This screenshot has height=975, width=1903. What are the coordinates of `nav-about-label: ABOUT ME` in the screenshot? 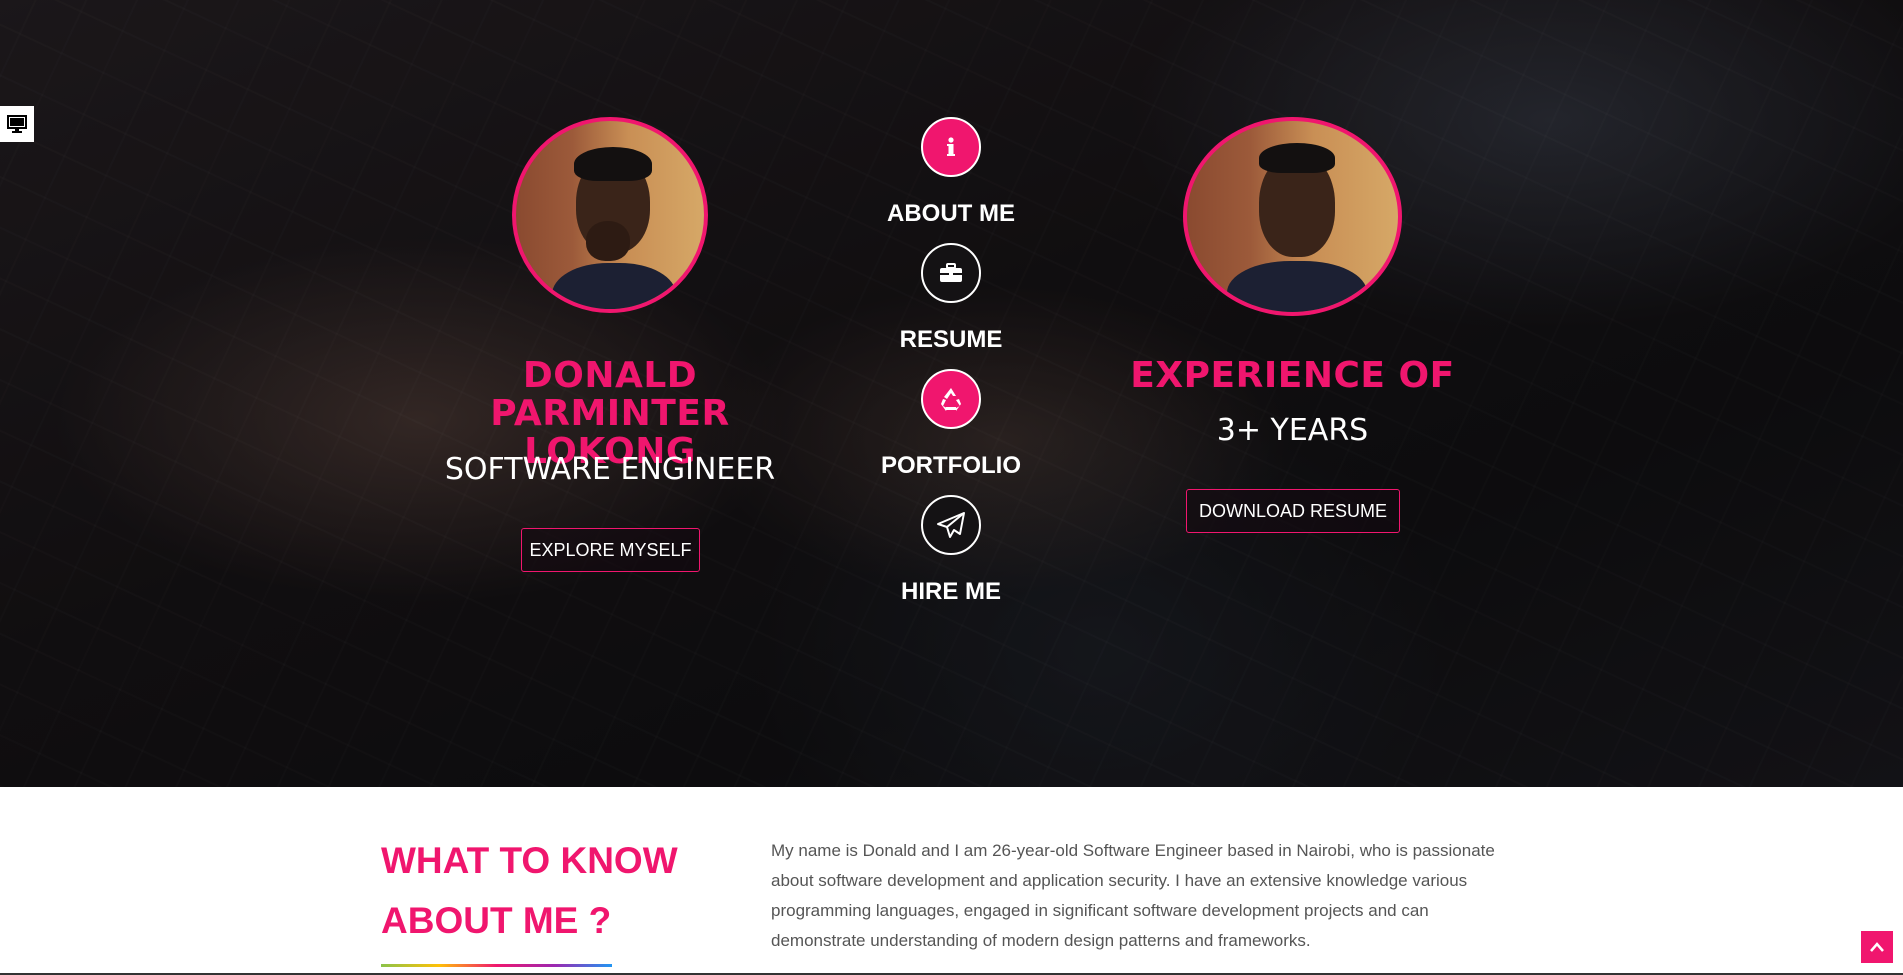 It's located at (951, 214).